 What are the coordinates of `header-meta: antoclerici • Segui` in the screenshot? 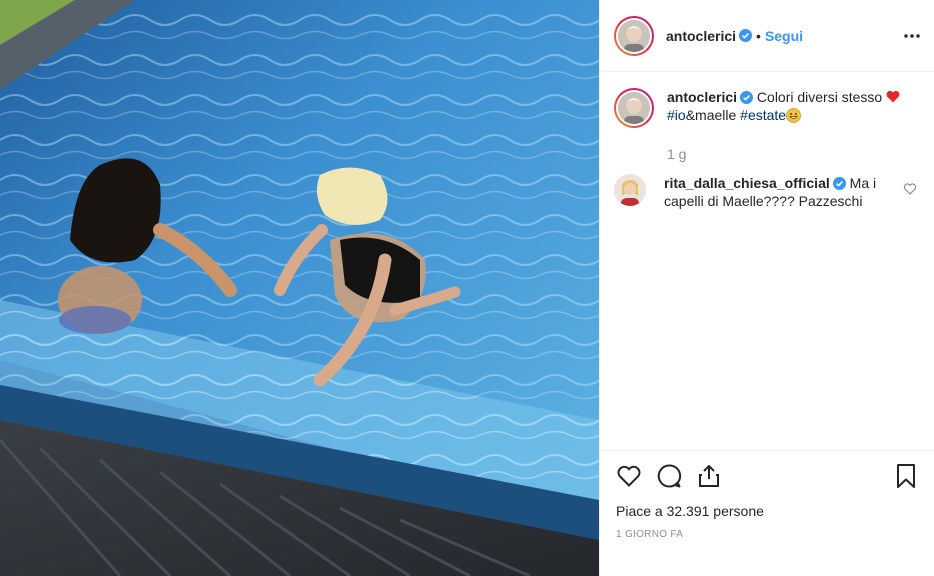 It's located at (734, 36).